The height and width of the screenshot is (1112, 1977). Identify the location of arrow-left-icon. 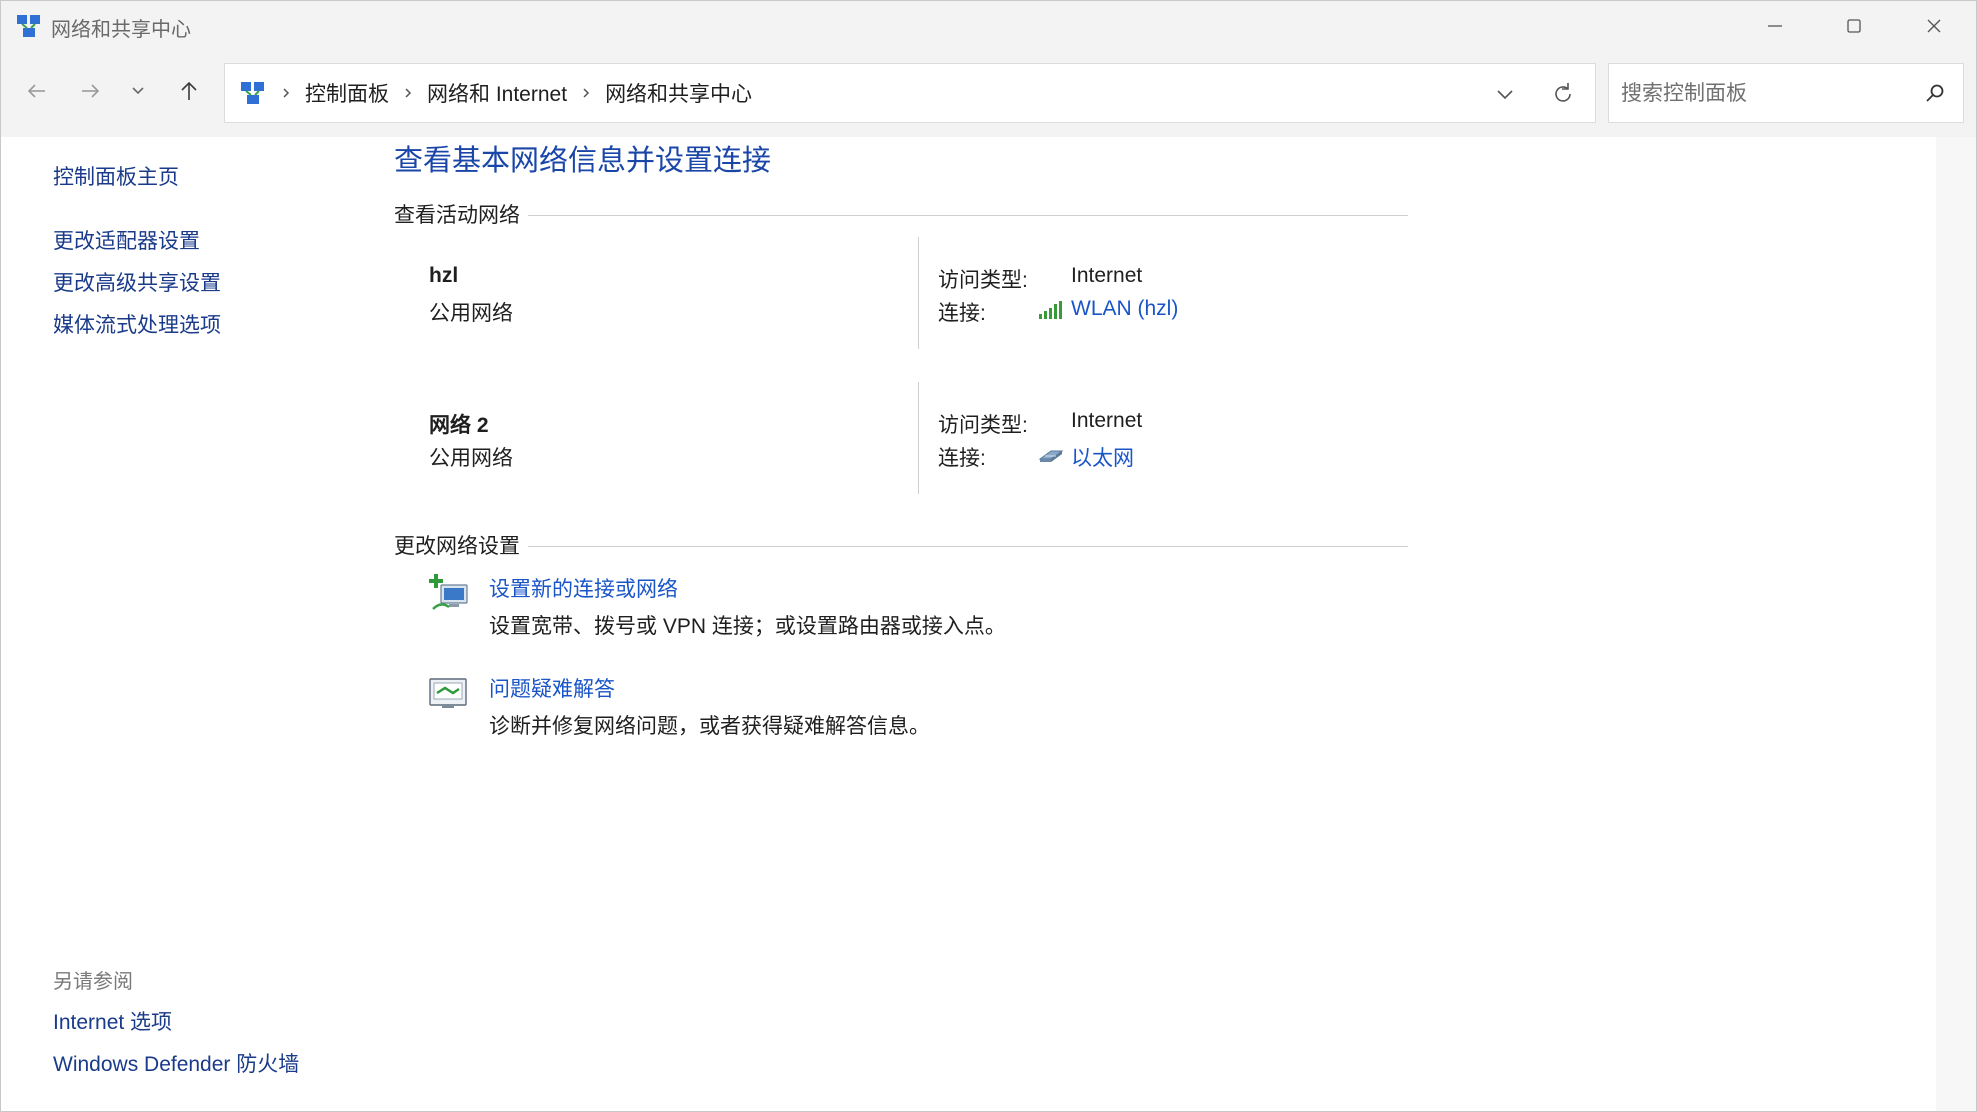
(36, 91).